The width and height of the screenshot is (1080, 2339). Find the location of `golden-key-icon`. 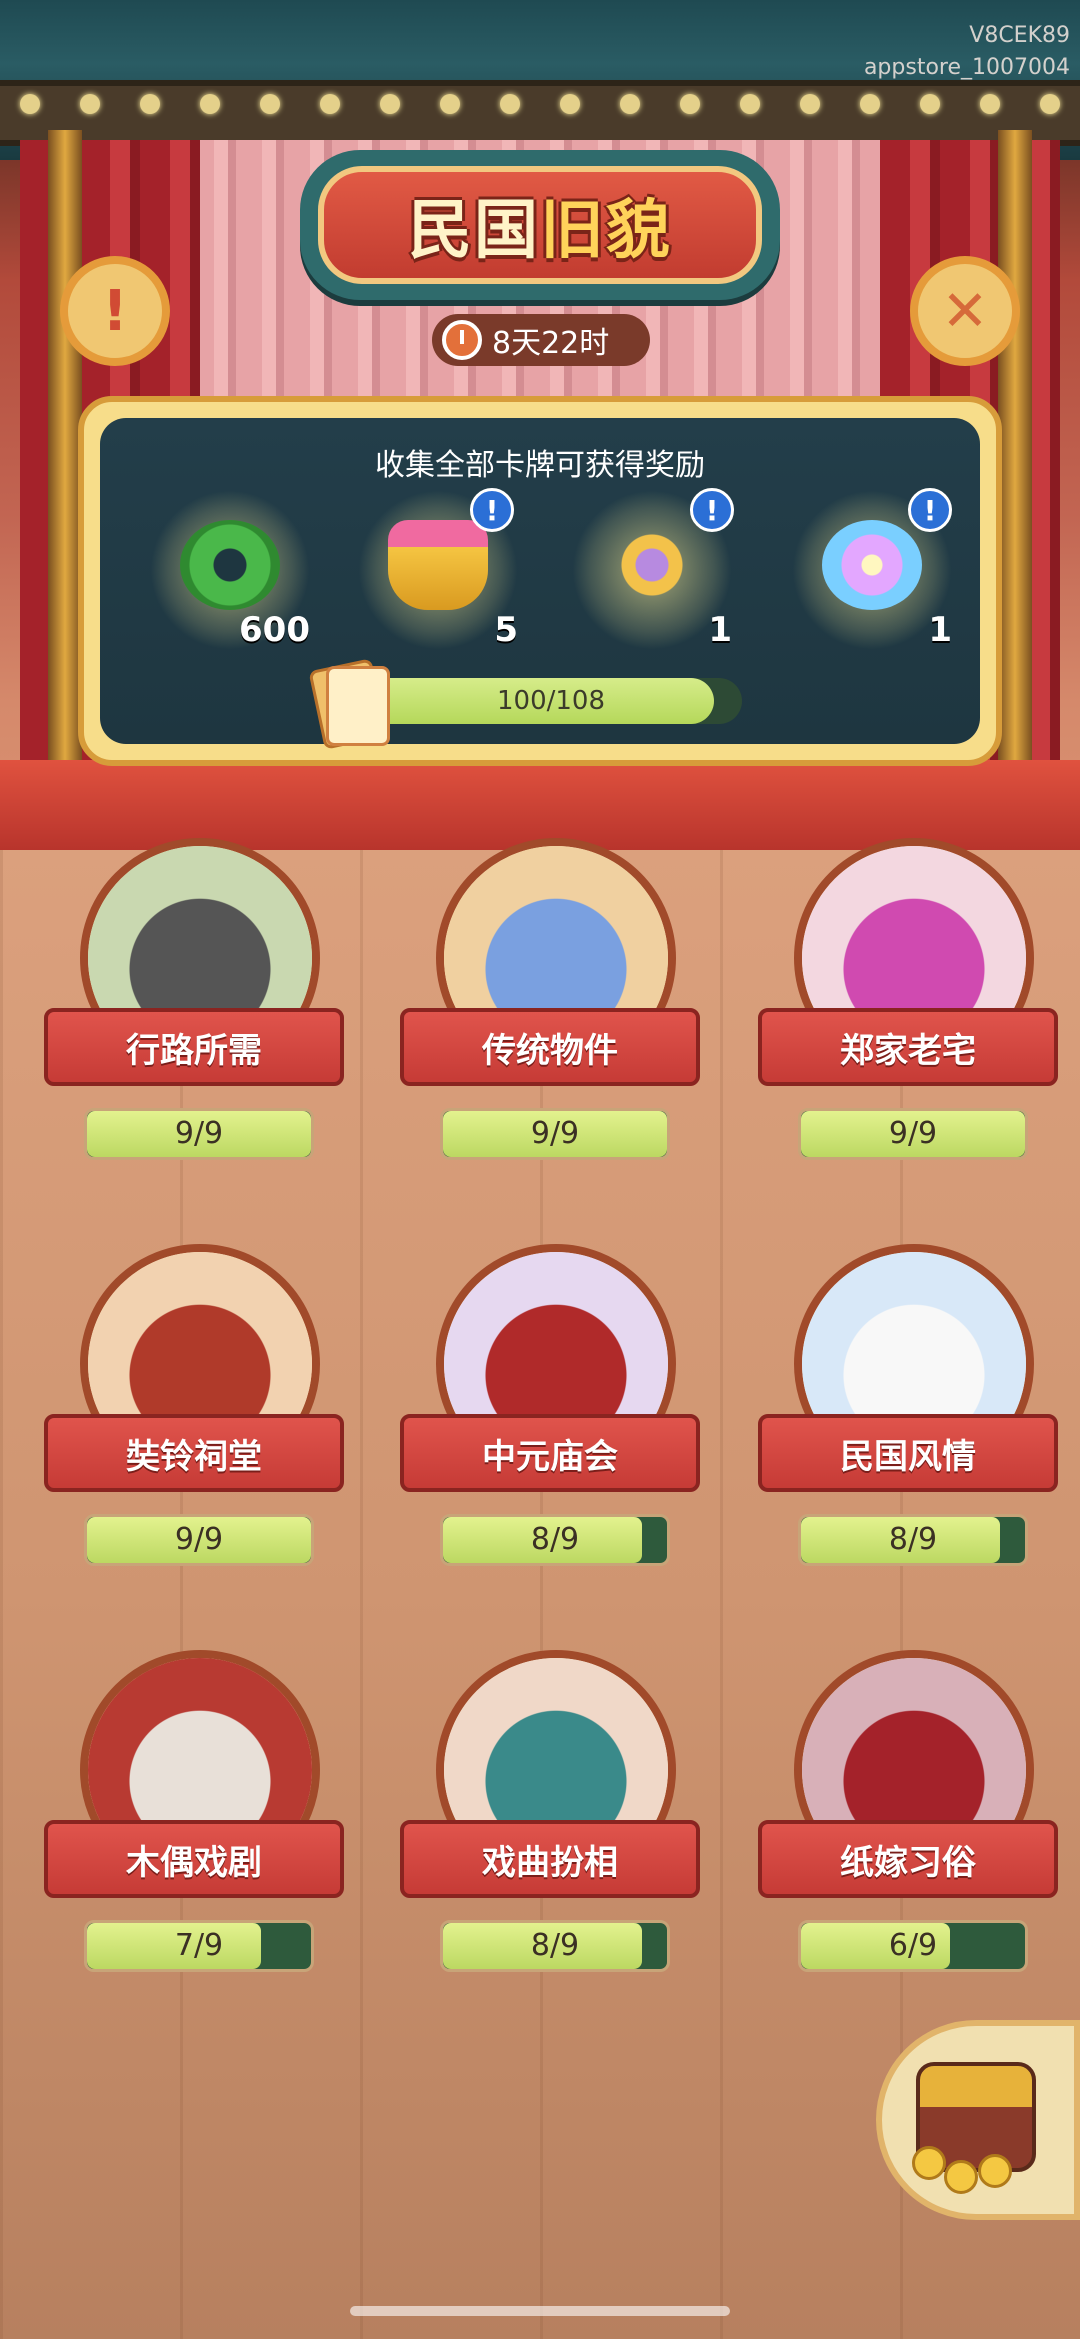

golden-key-icon is located at coordinates (652, 565).